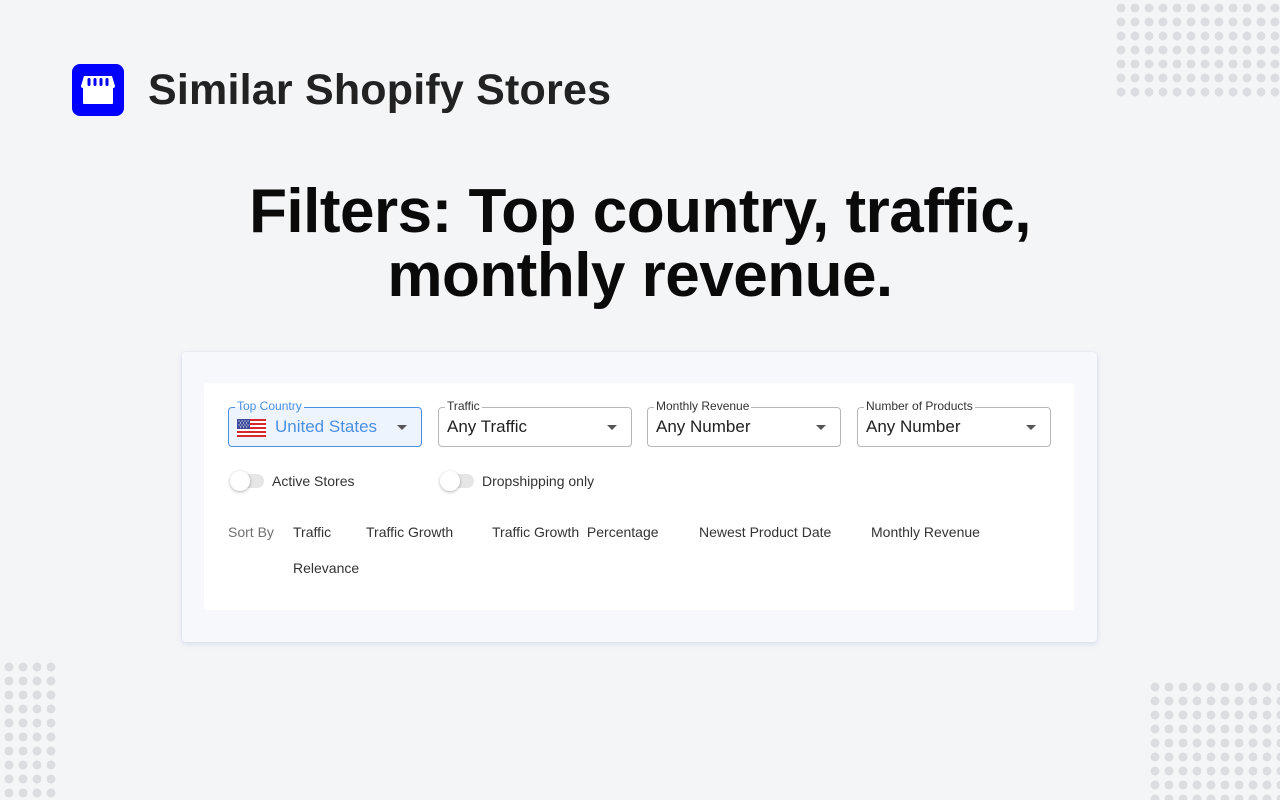 Image resolution: width=1280 pixels, height=800 pixels. Describe the element at coordinates (98, 90) in the screenshot. I see `storefront-icon` at that location.